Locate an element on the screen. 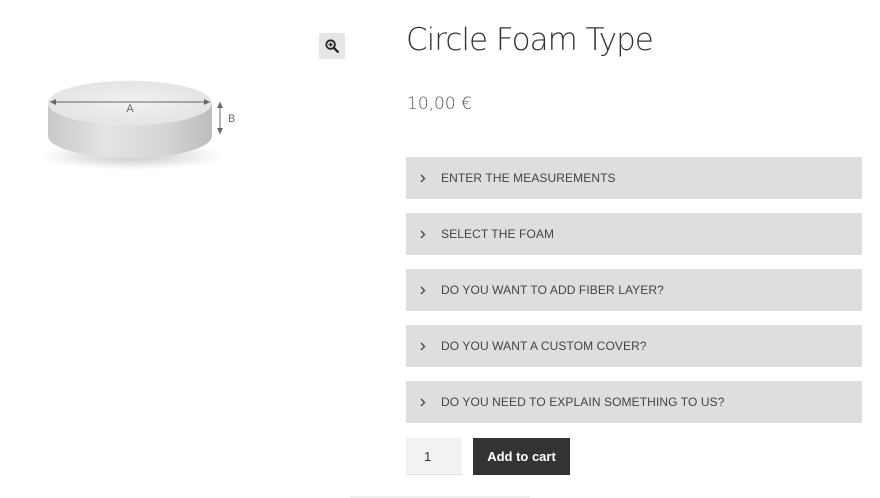 The width and height of the screenshot is (880, 498). accordion-item-label: SELECT THE FOAM is located at coordinates (498, 234).